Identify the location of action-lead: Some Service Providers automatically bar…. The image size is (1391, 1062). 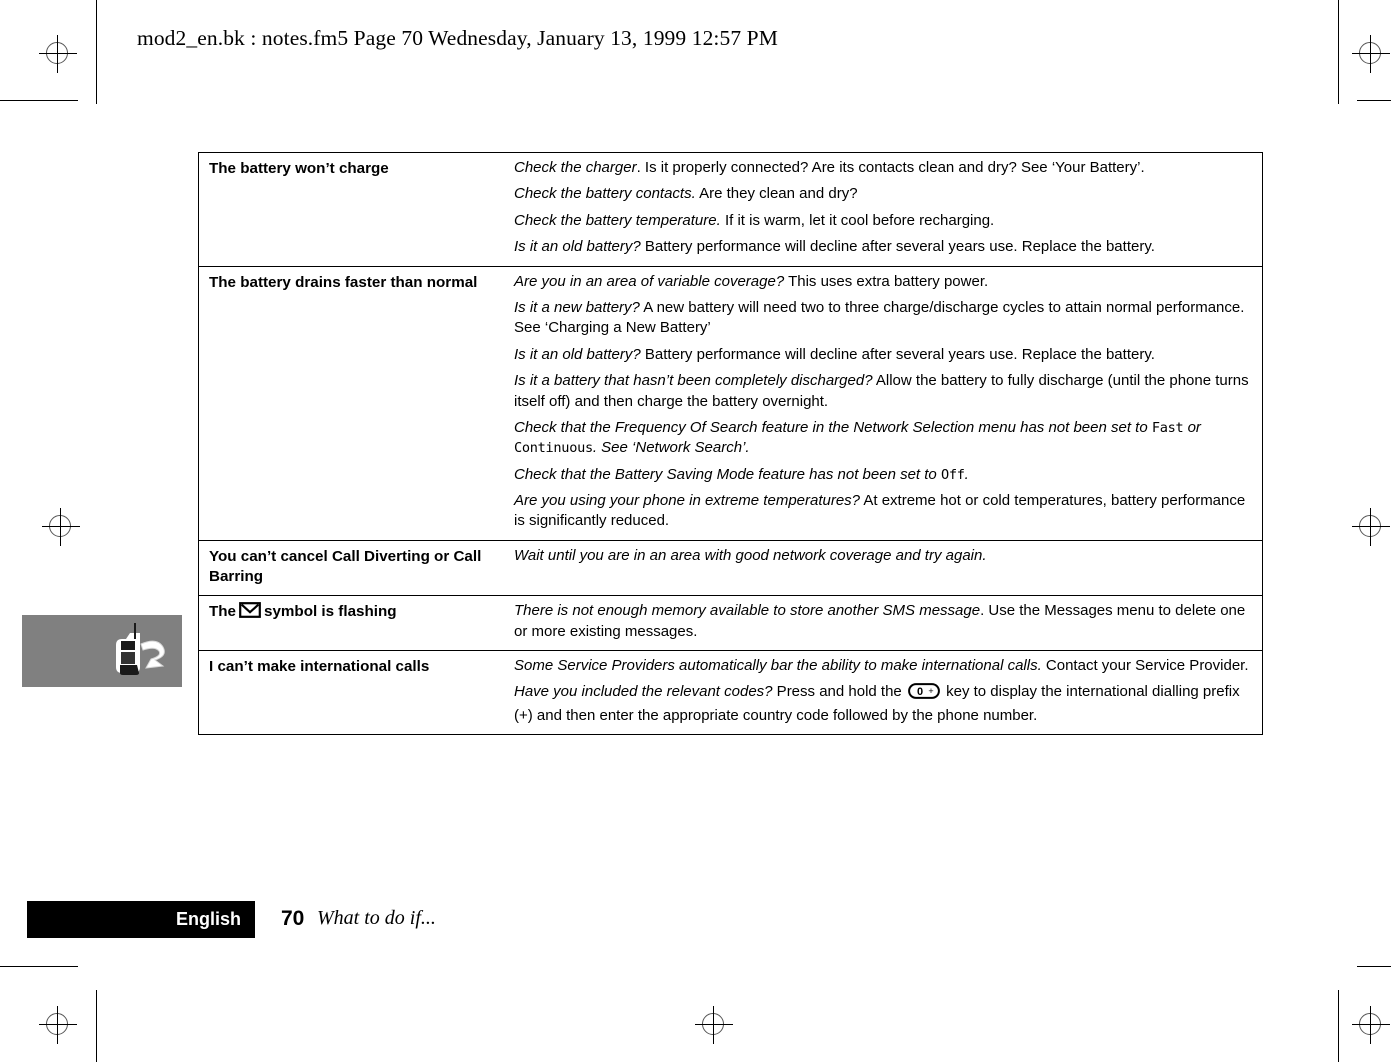
(778, 666).